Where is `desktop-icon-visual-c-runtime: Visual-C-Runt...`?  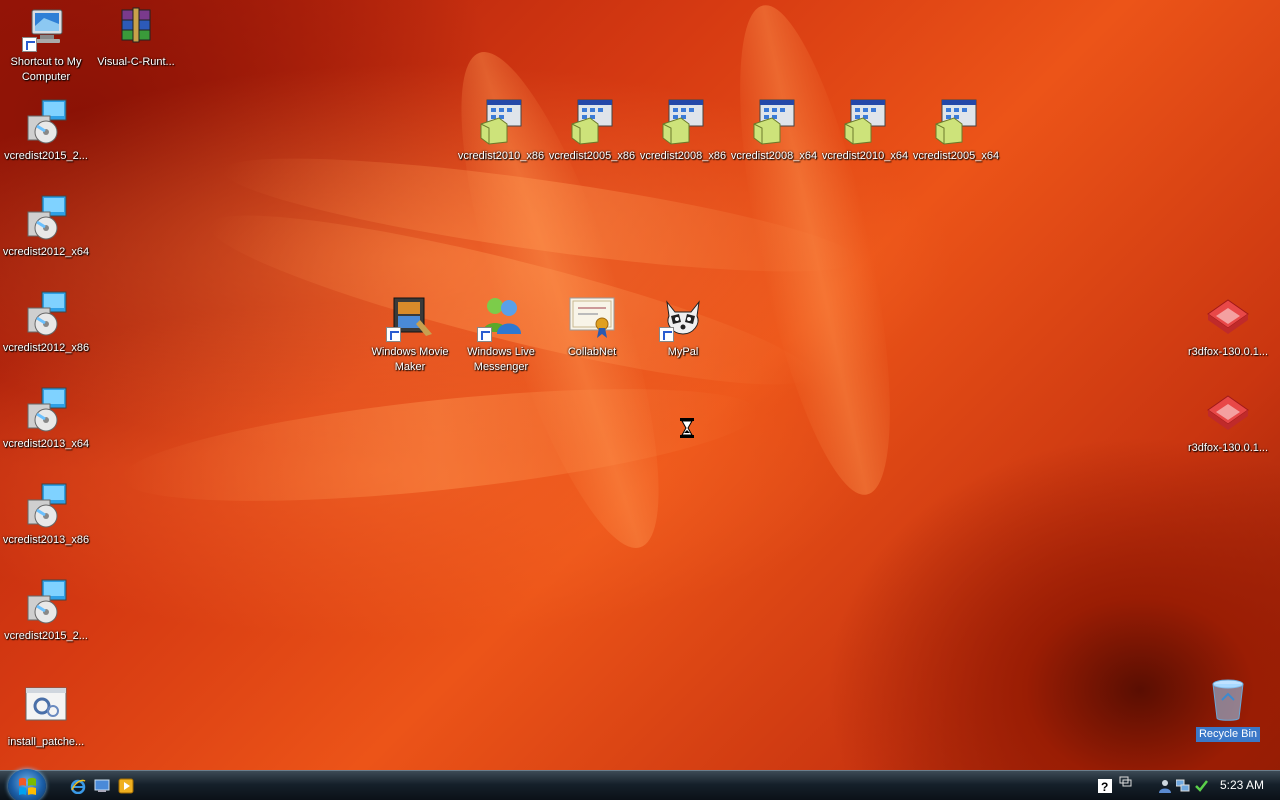 desktop-icon-visual-c-runtime: Visual-C-Runt... is located at coordinates (136, 37).